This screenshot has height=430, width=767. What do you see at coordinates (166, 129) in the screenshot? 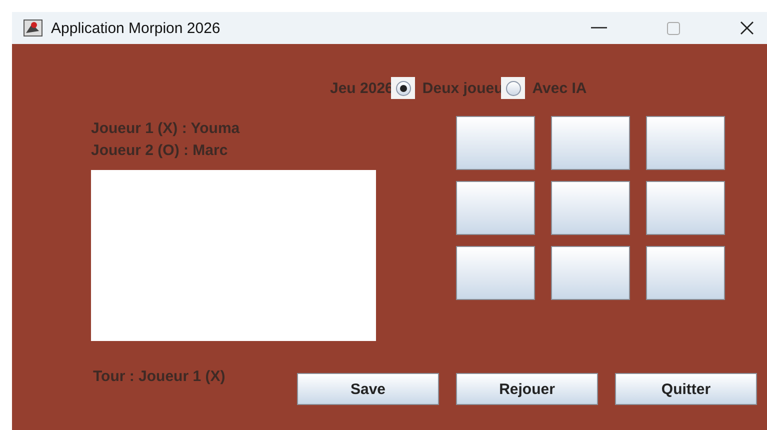
I see `player-label: Joueur 1 (X) : Youma` at bounding box center [166, 129].